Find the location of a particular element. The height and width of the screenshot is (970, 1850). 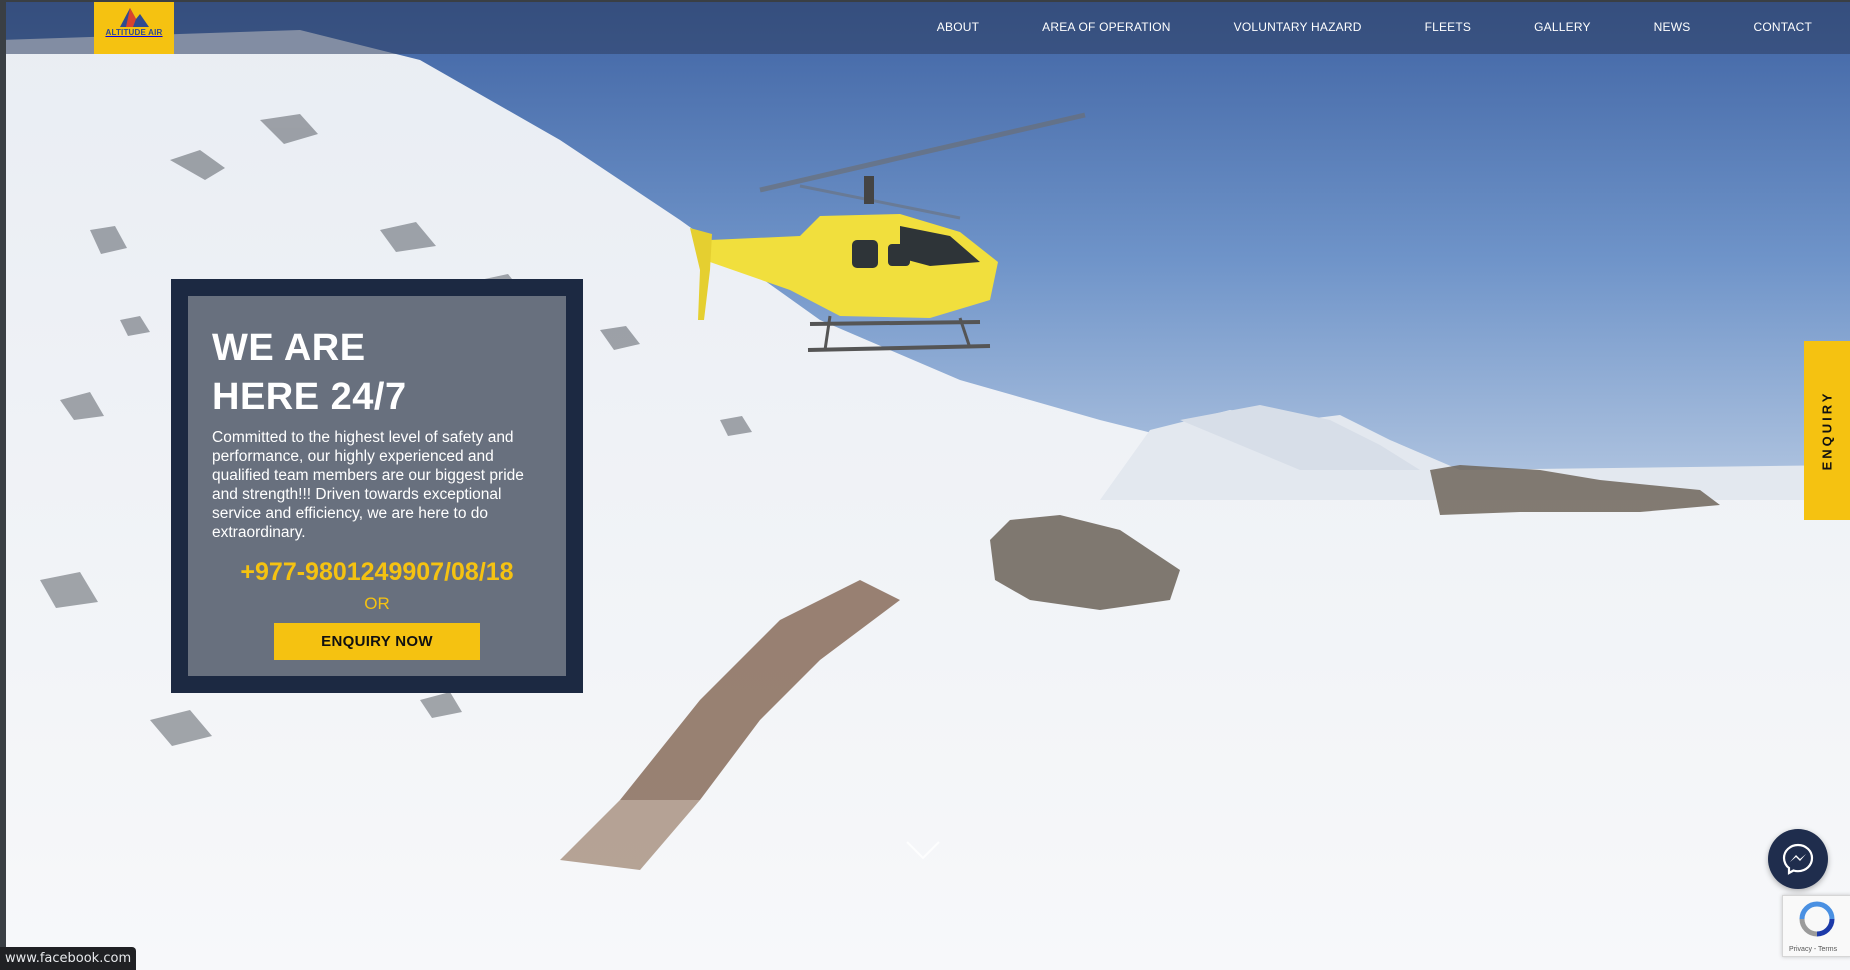

recaptcha-terms-text: Privacy - Terms is located at coordinates (1813, 949).